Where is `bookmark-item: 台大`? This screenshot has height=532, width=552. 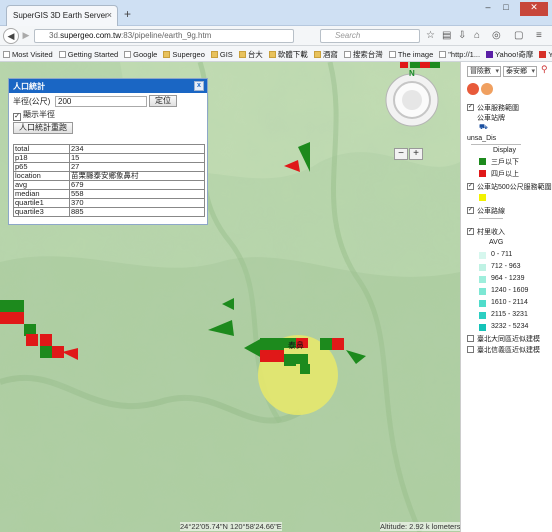 bookmark-item: 台大 is located at coordinates (251, 53).